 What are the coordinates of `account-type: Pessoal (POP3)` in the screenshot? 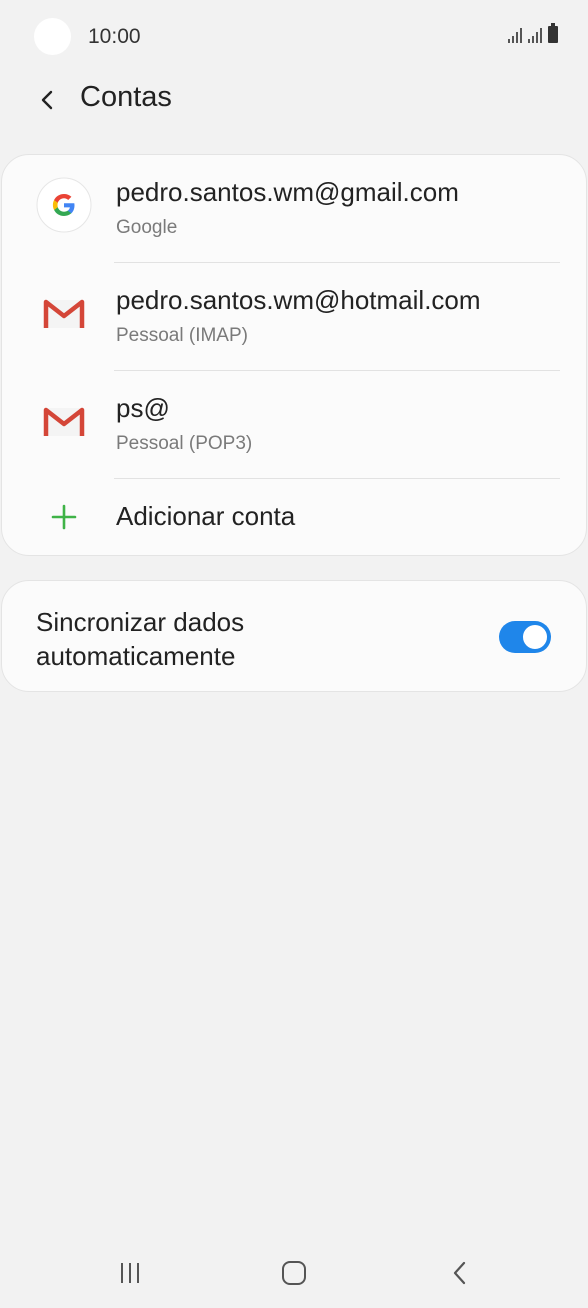 It's located at (184, 443).